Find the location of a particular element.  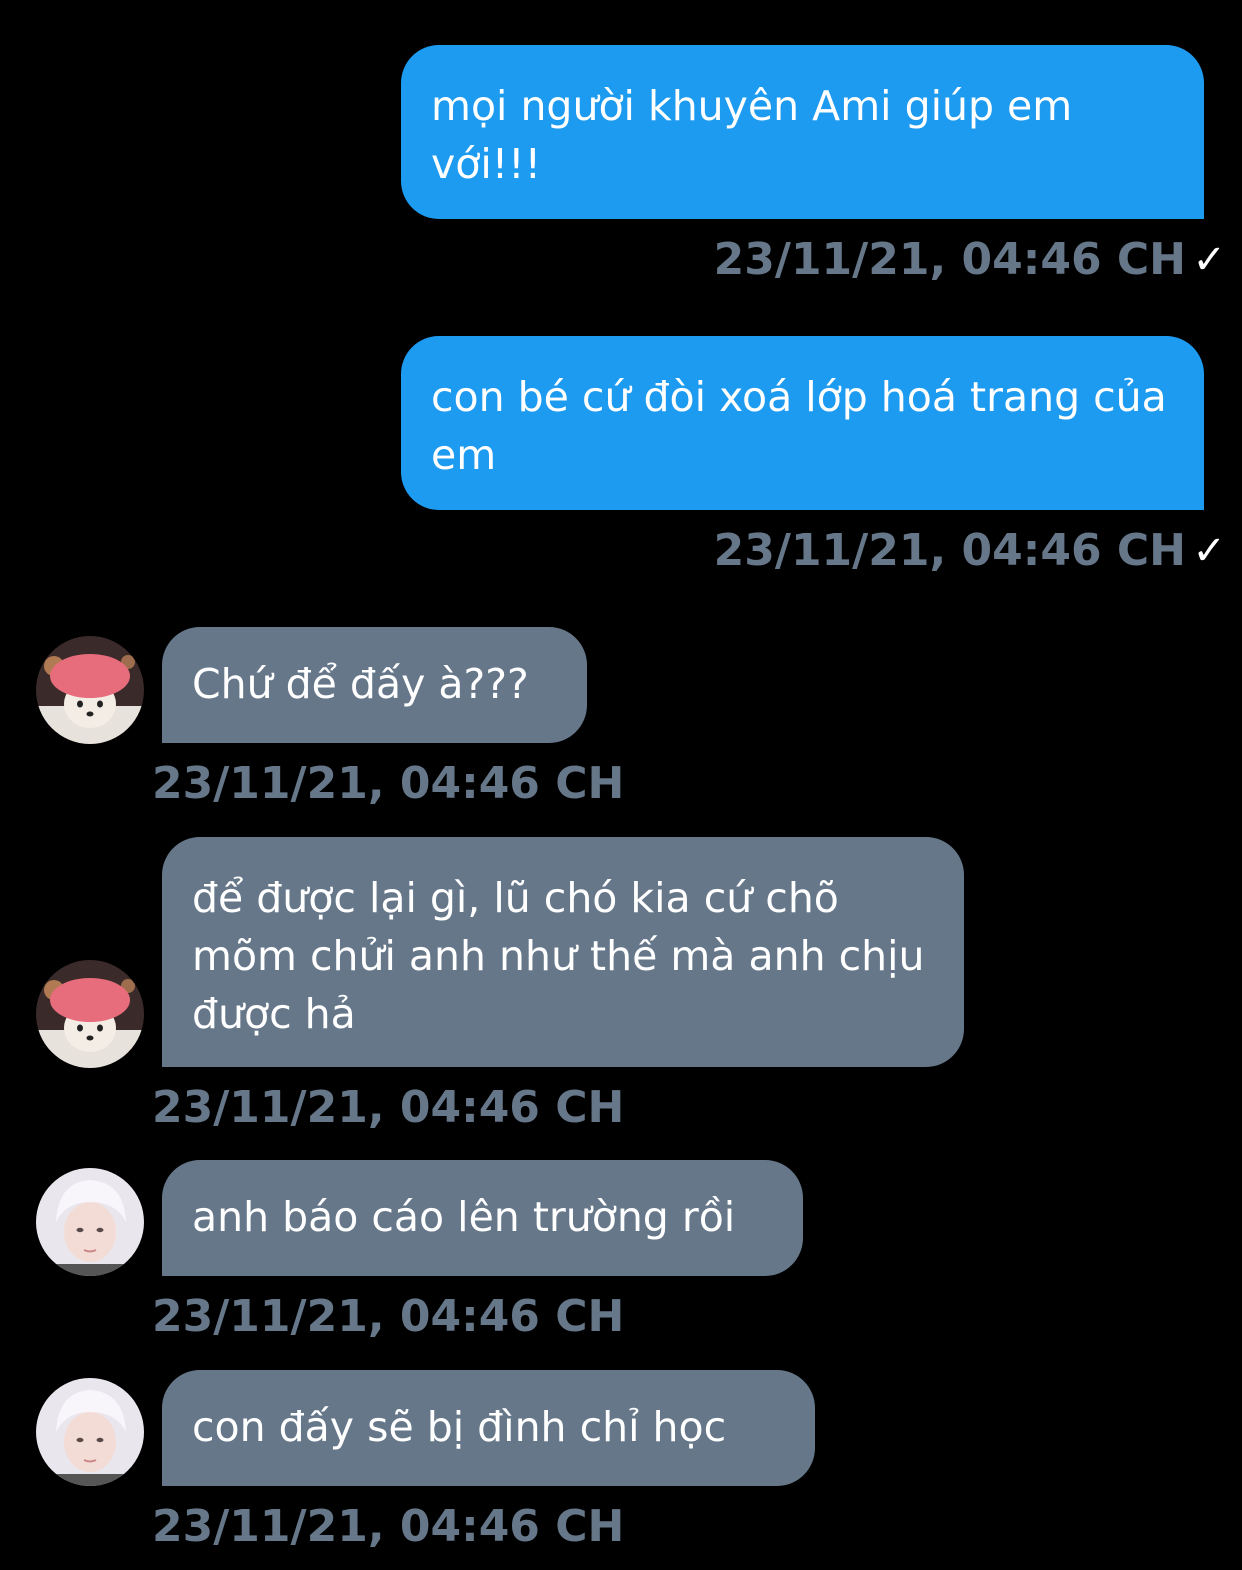

message-bubble-outgoing: mọi người khuyên Ami giúp em với!!! is located at coordinates (802, 132).